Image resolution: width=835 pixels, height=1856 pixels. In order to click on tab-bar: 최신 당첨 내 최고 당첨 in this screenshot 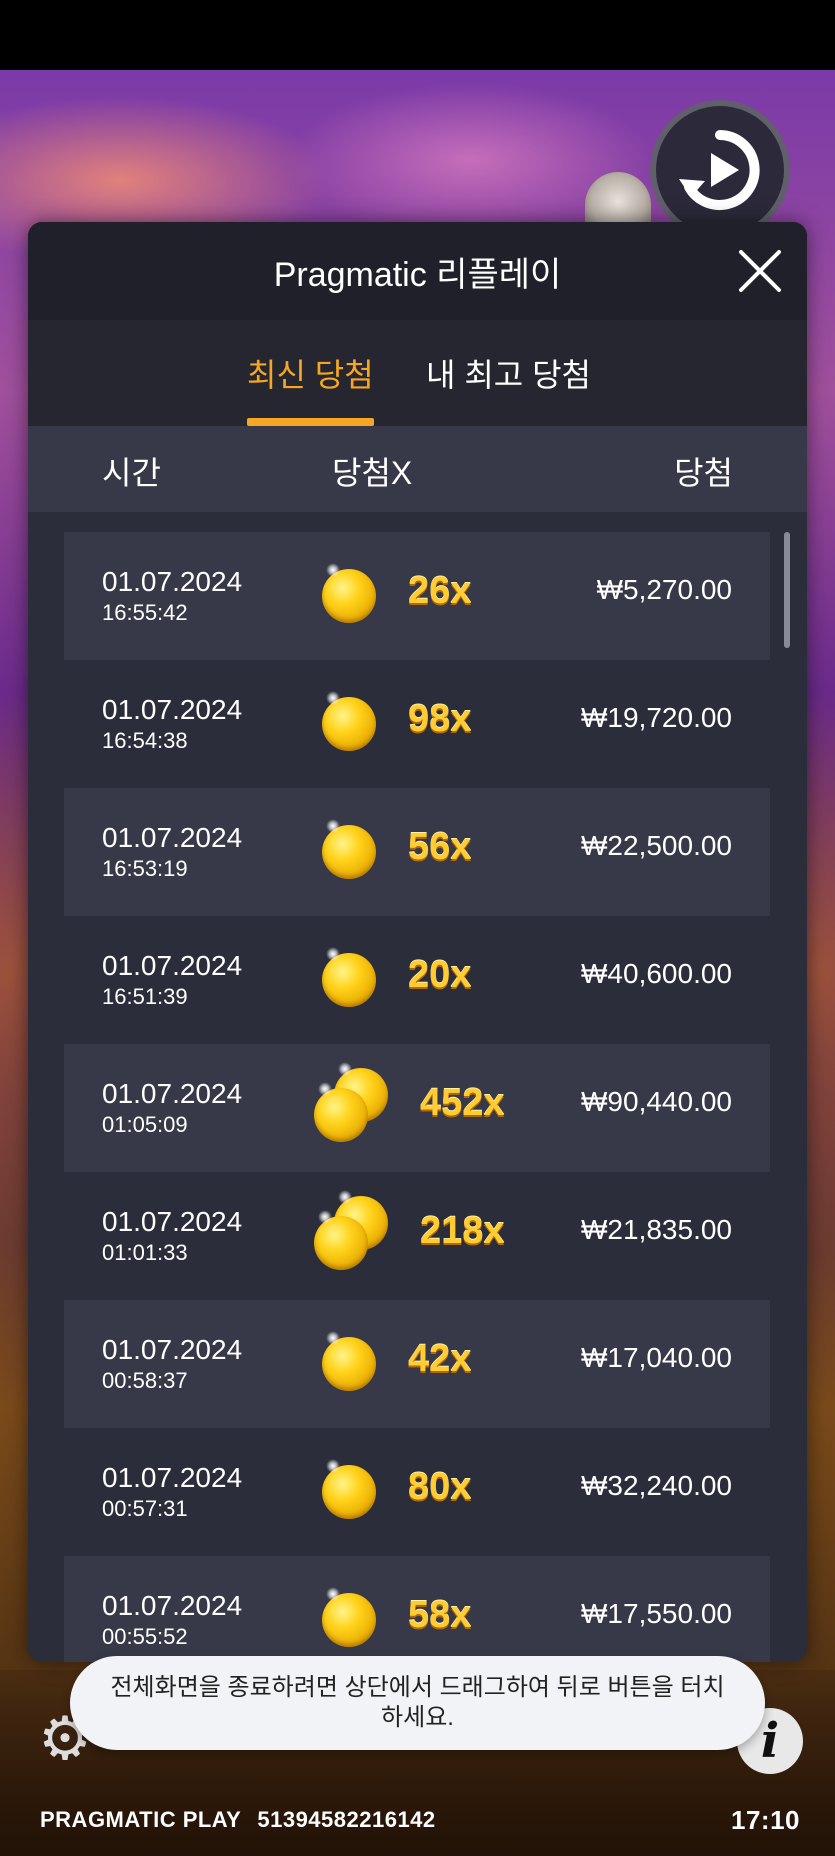, I will do `click(417, 373)`.